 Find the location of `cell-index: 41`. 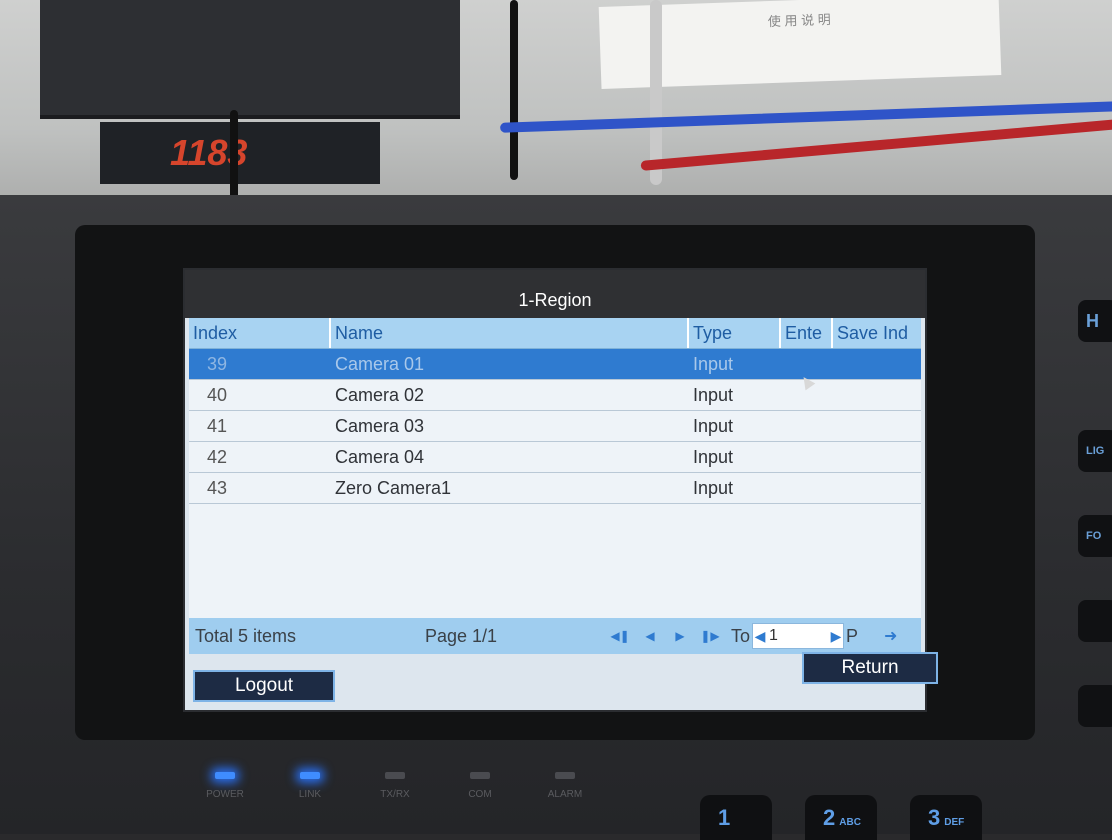

cell-index: 41 is located at coordinates (217, 426).